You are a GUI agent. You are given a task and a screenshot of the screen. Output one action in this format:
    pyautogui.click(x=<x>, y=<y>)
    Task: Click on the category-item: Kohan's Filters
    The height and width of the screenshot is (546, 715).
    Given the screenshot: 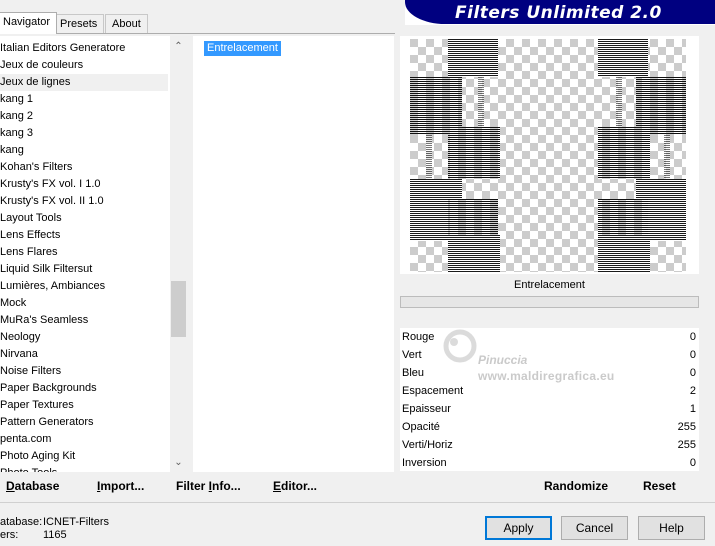 What is the action you would take?
    pyautogui.click(x=84, y=167)
    